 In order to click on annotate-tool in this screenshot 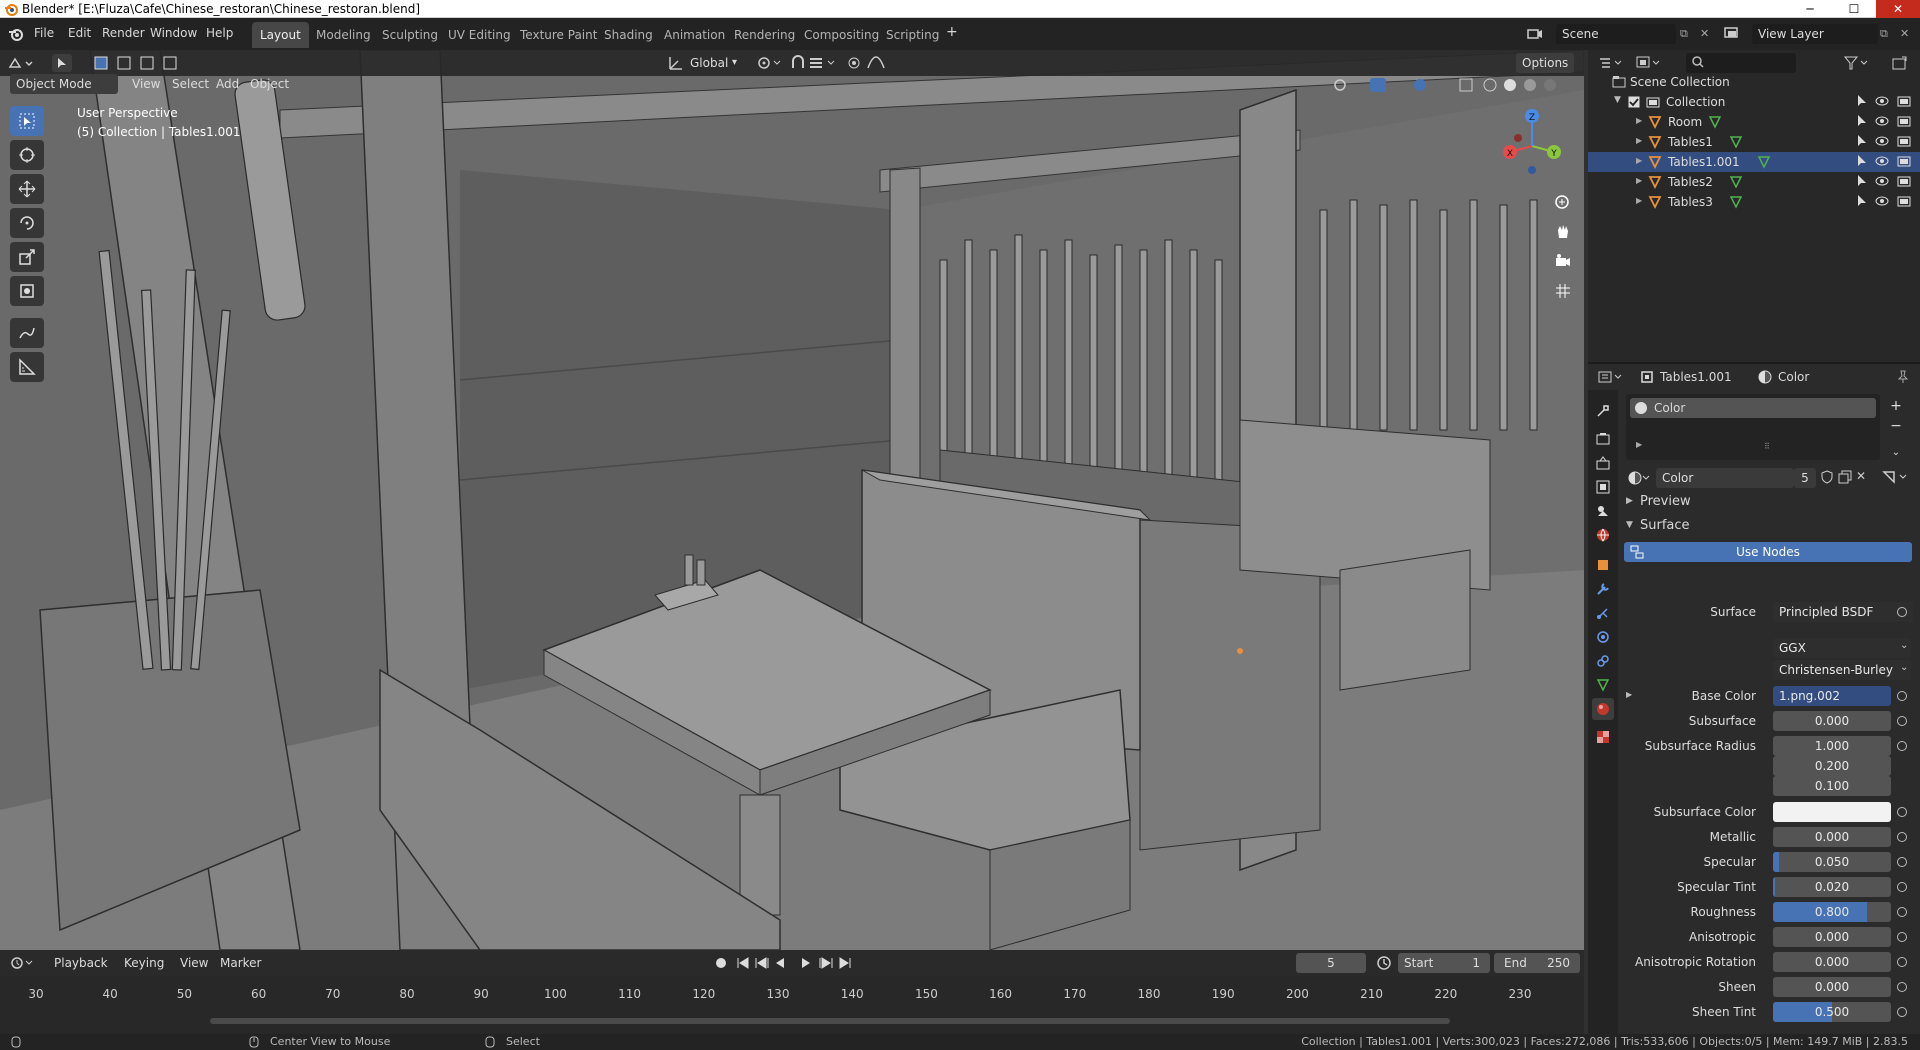, I will do `click(27, 333)`.